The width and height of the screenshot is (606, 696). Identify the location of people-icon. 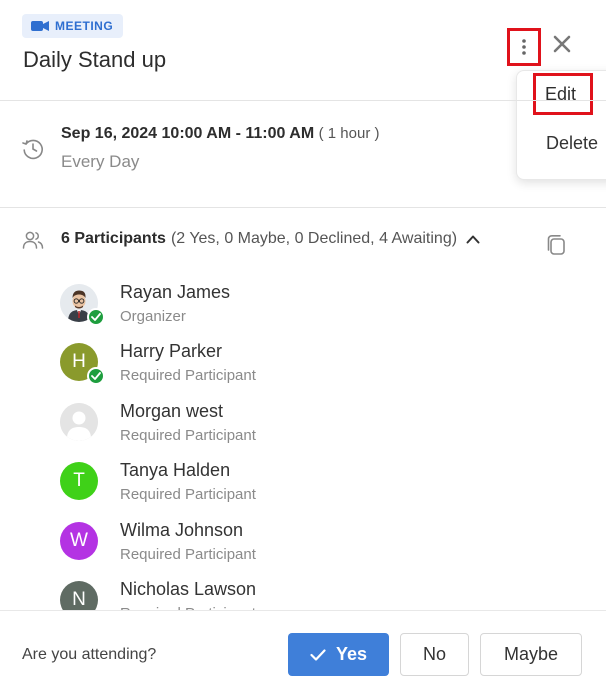
(33, 240).